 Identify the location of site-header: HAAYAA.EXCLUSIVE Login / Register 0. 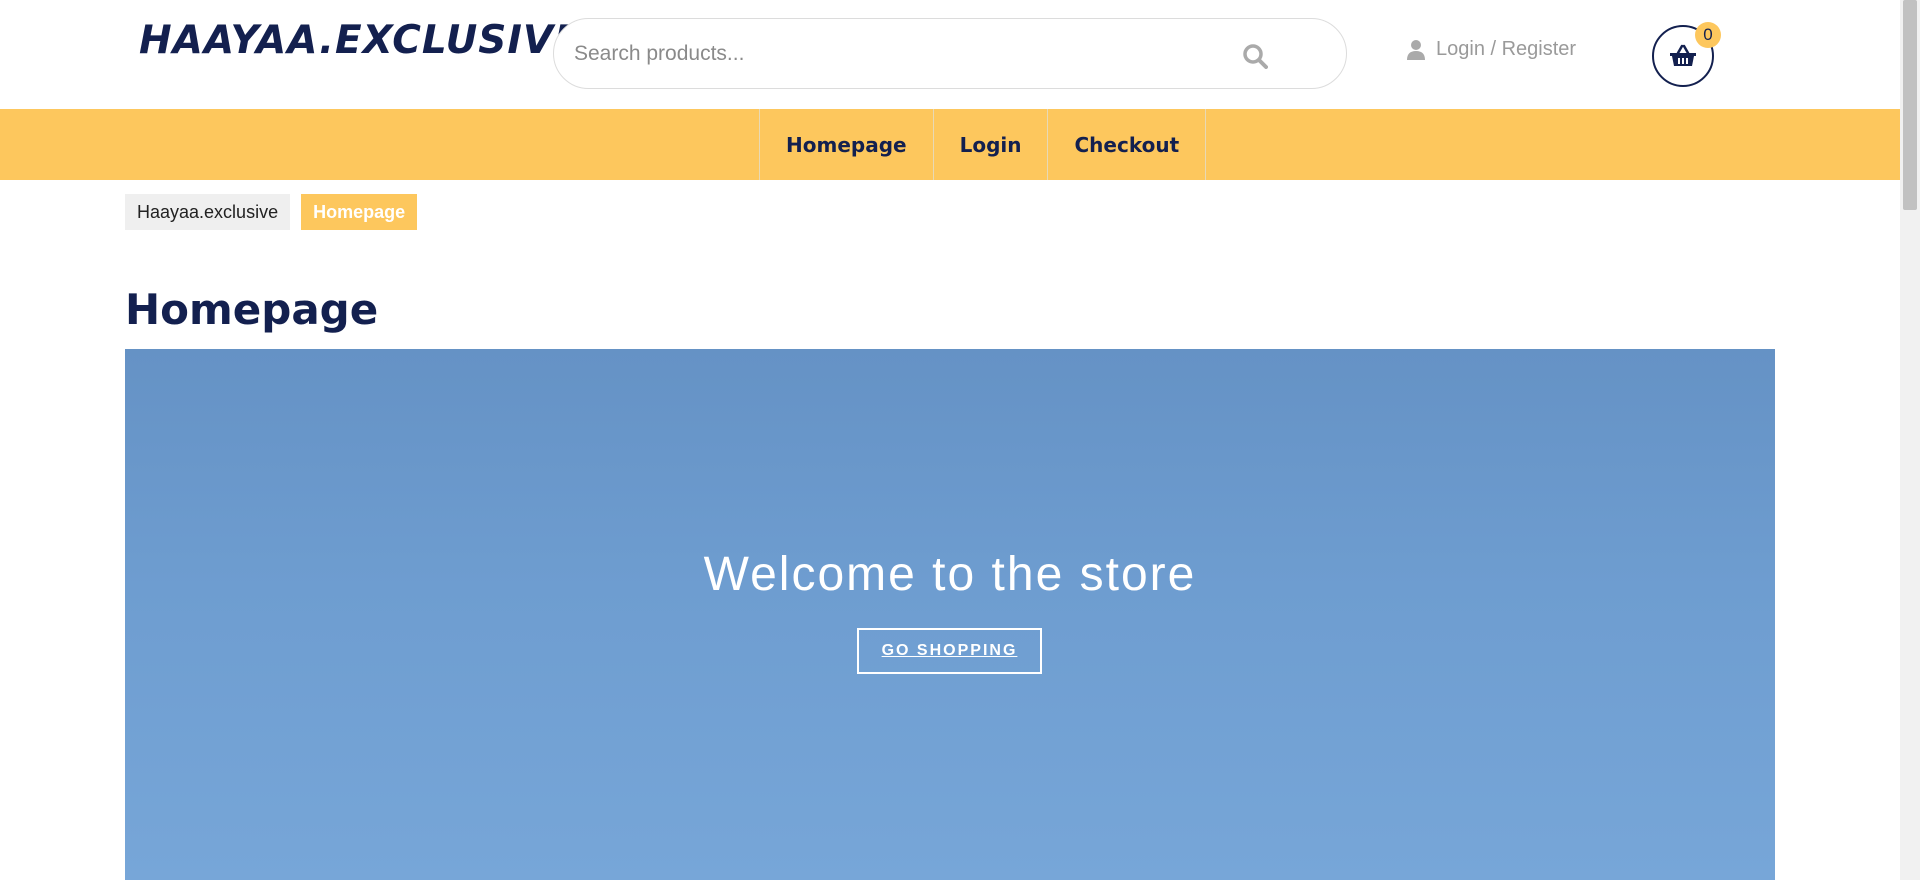
(950, 54).